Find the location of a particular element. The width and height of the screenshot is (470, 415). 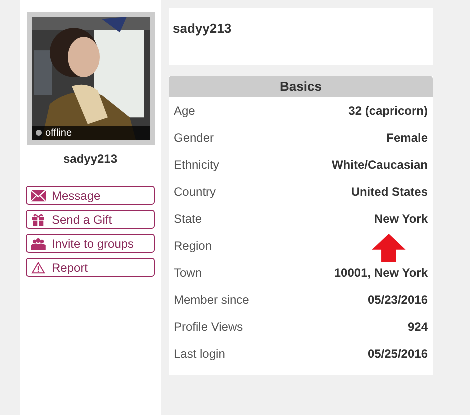

field-value: 05/25/2016 is located at coordinates (398, 353).